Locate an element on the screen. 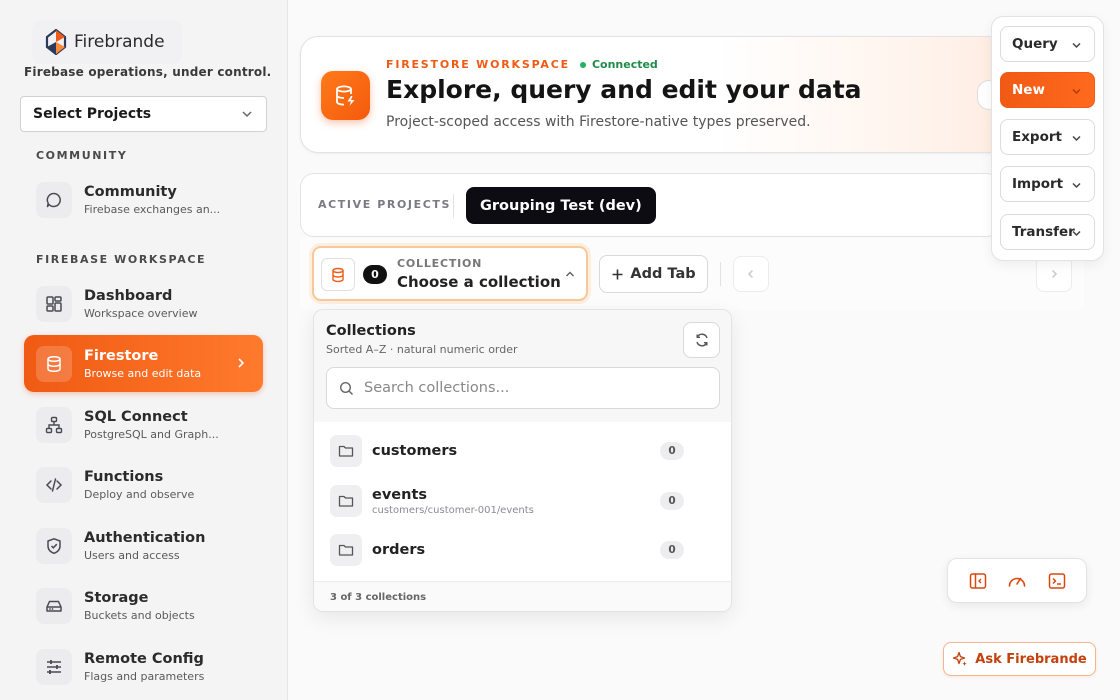  gauge-icon is located at coordinates (1017, 581).